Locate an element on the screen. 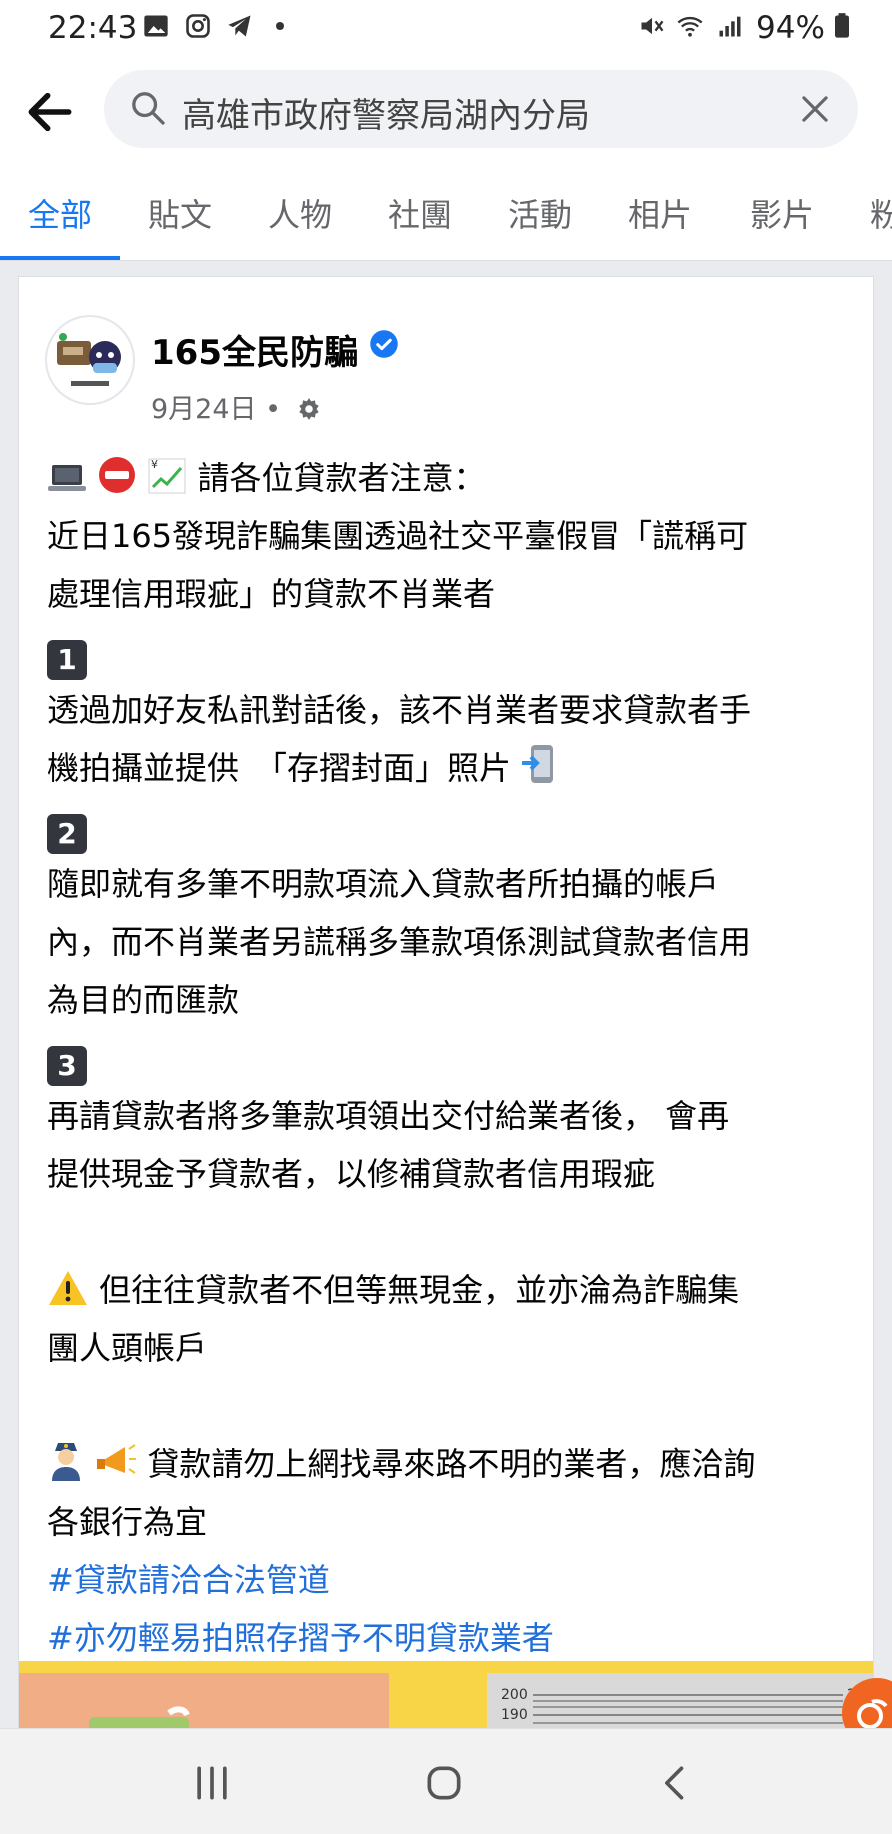  status-bar: 22:43 94% is located at coordinates (446, 29).